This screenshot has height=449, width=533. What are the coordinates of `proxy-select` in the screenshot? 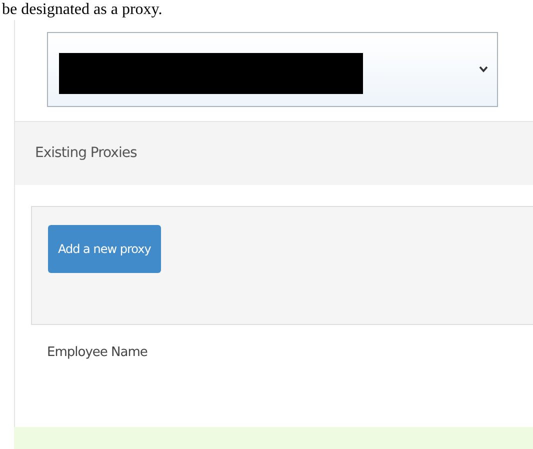 It's located at (272, 69).